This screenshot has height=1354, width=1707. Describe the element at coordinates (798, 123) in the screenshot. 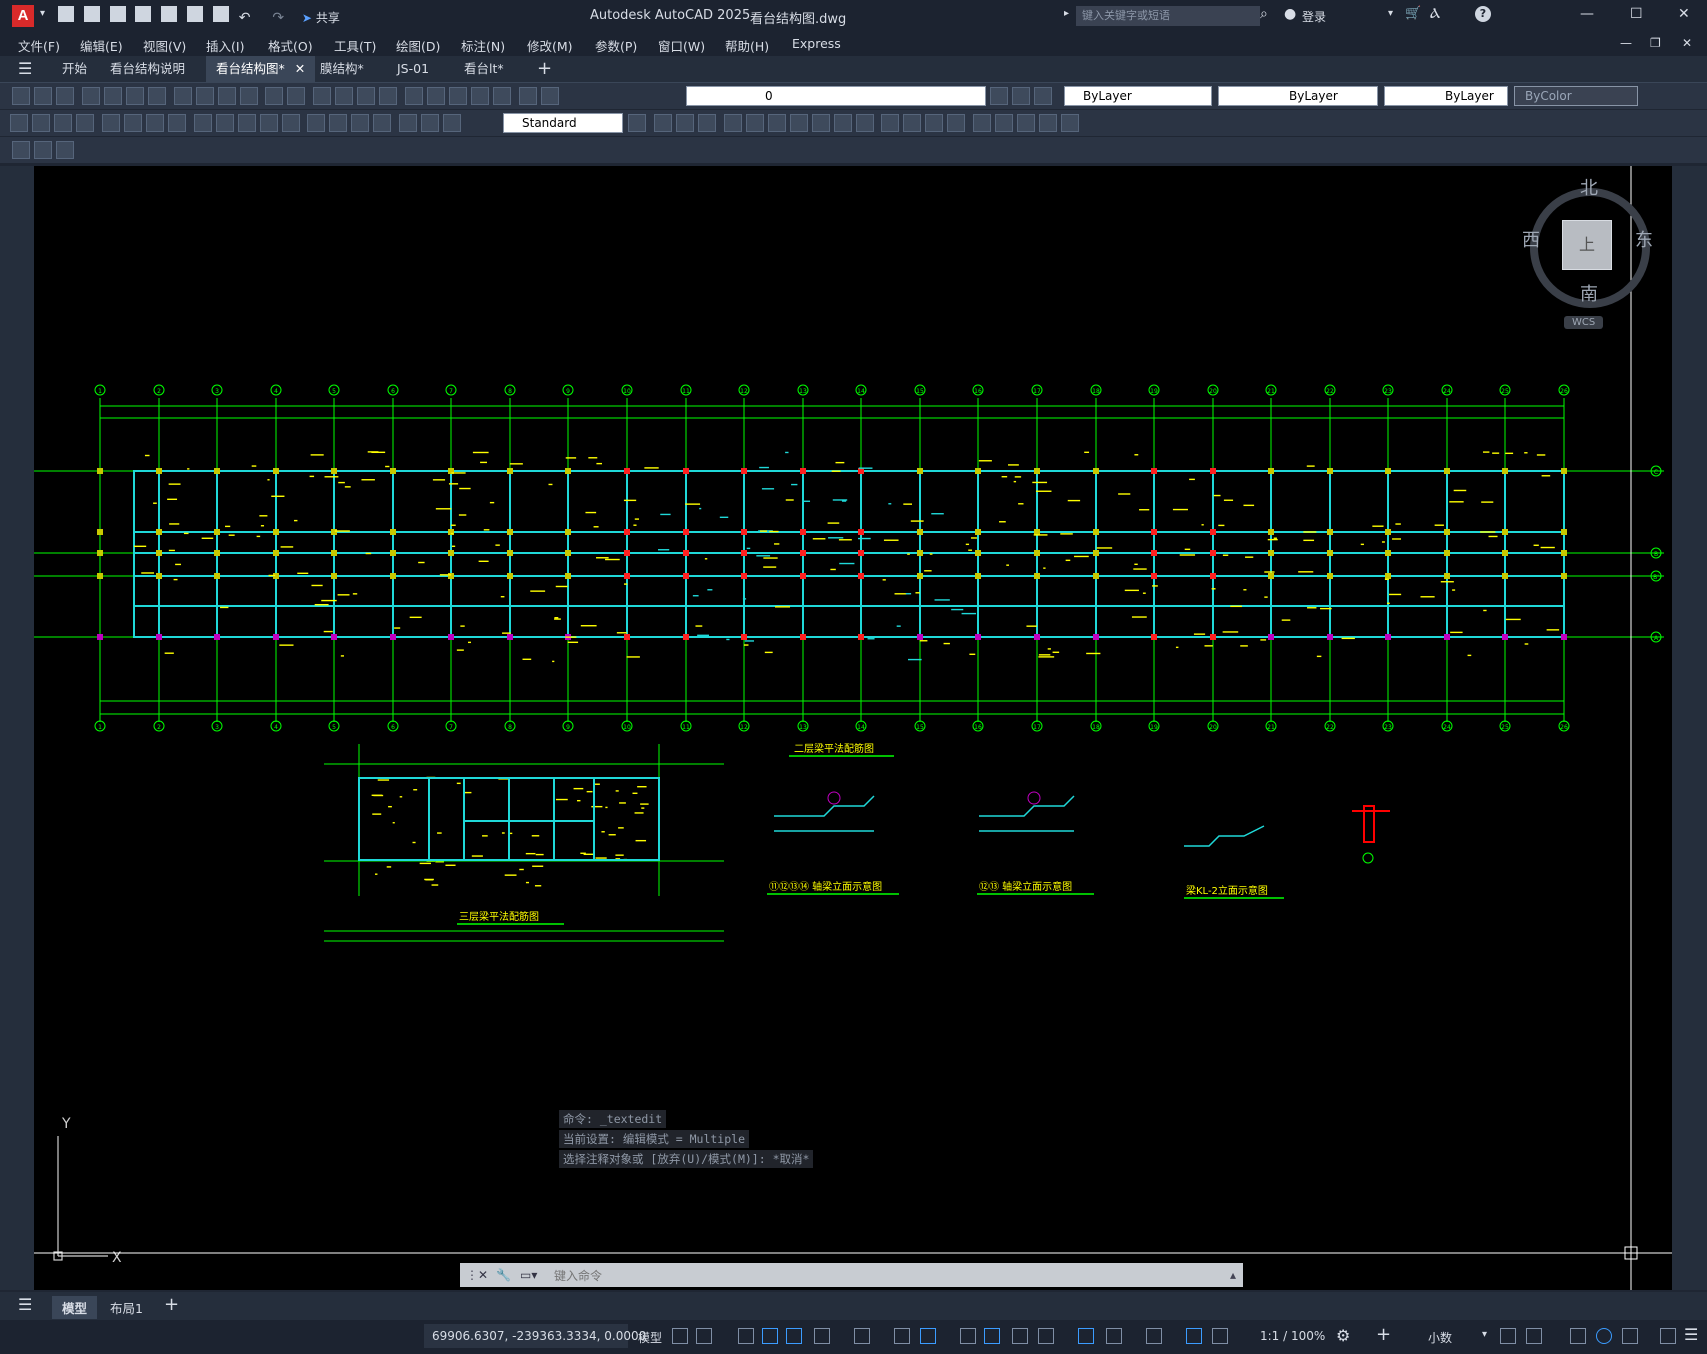

I see `delete-faces-icon` at that location.